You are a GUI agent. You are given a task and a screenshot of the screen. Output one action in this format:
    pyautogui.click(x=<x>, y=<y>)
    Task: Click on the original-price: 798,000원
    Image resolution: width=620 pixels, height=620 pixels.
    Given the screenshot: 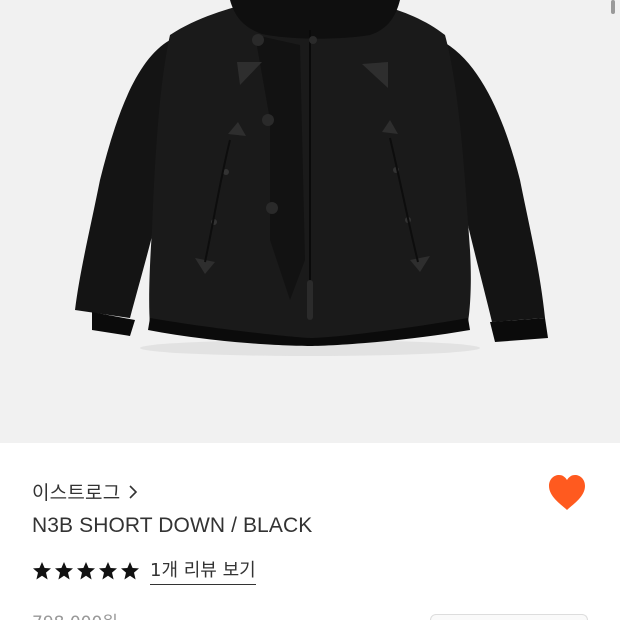 What is the action you would take?
    pyautogui.click(x=75, y=614)
    